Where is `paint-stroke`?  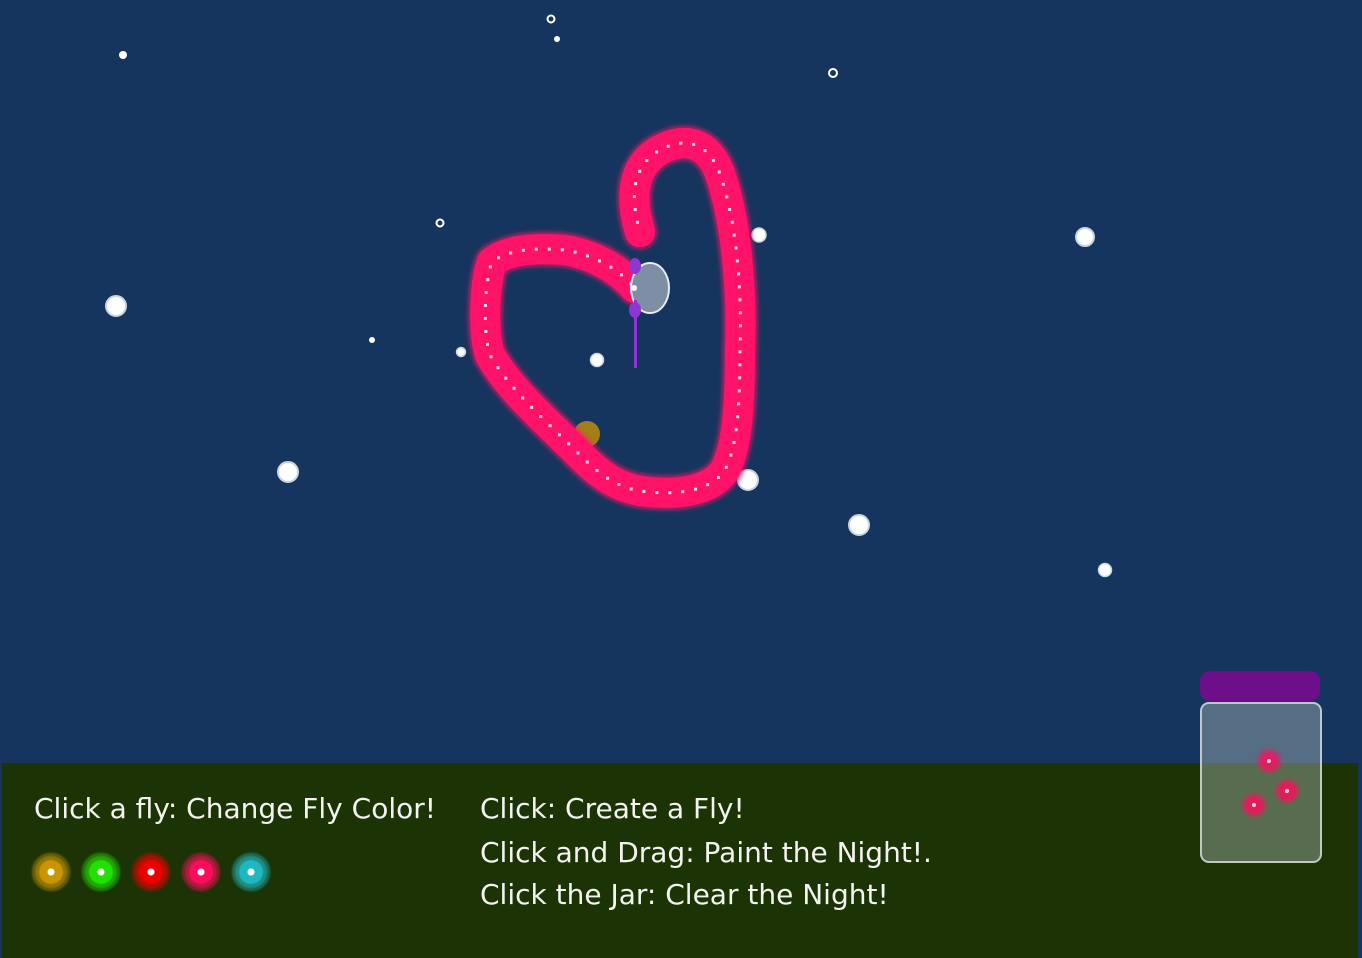 paint-stroke is located at coordinates (613, 318).